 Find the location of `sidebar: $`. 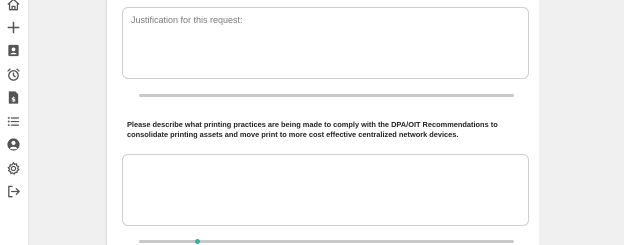

sidebar: $ is located at coordinates (14, 122).